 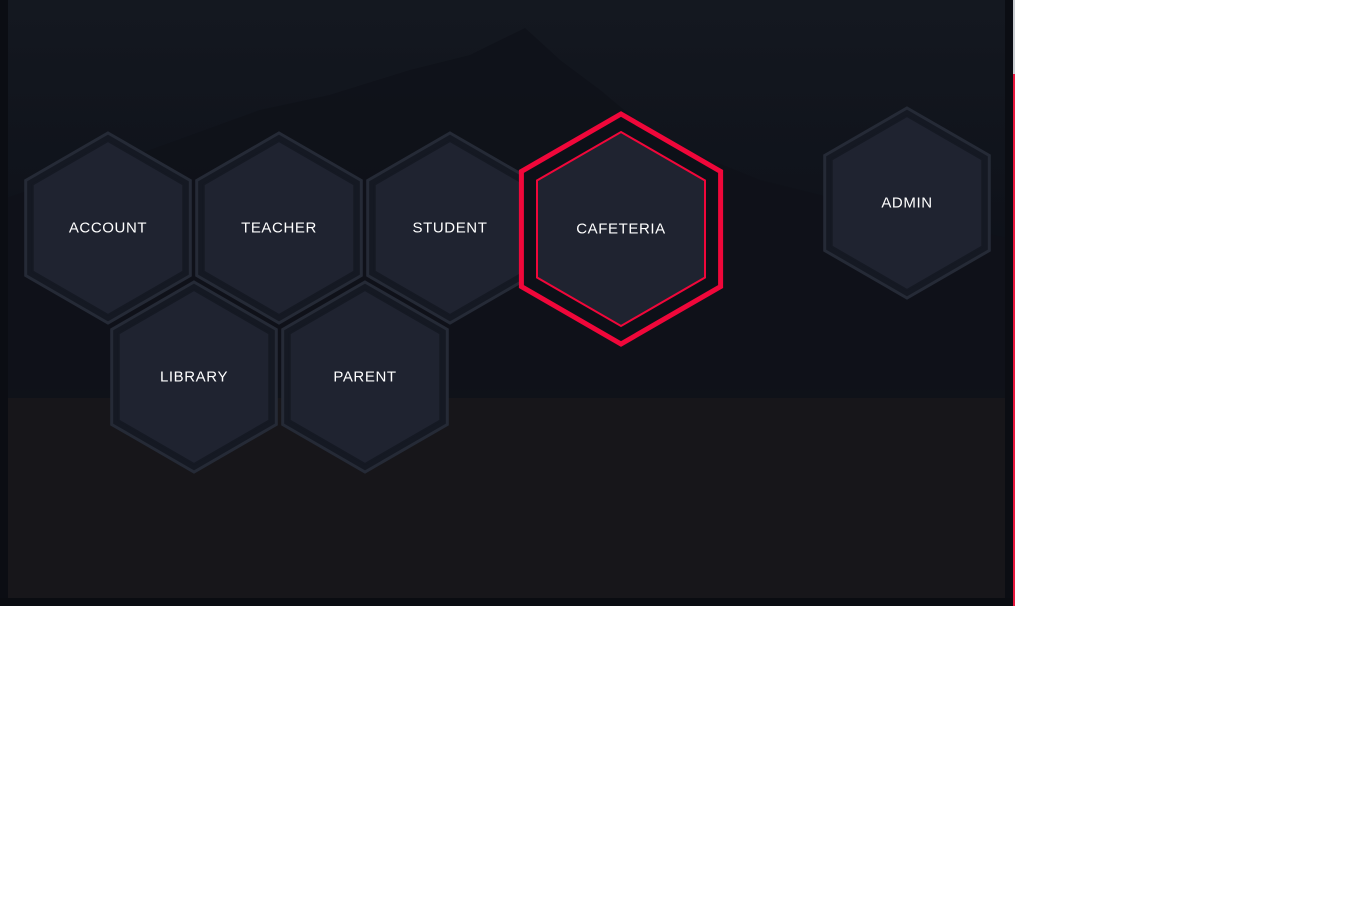 I want to click on tile-admin: ADMIN, so click(x=907, y=203).